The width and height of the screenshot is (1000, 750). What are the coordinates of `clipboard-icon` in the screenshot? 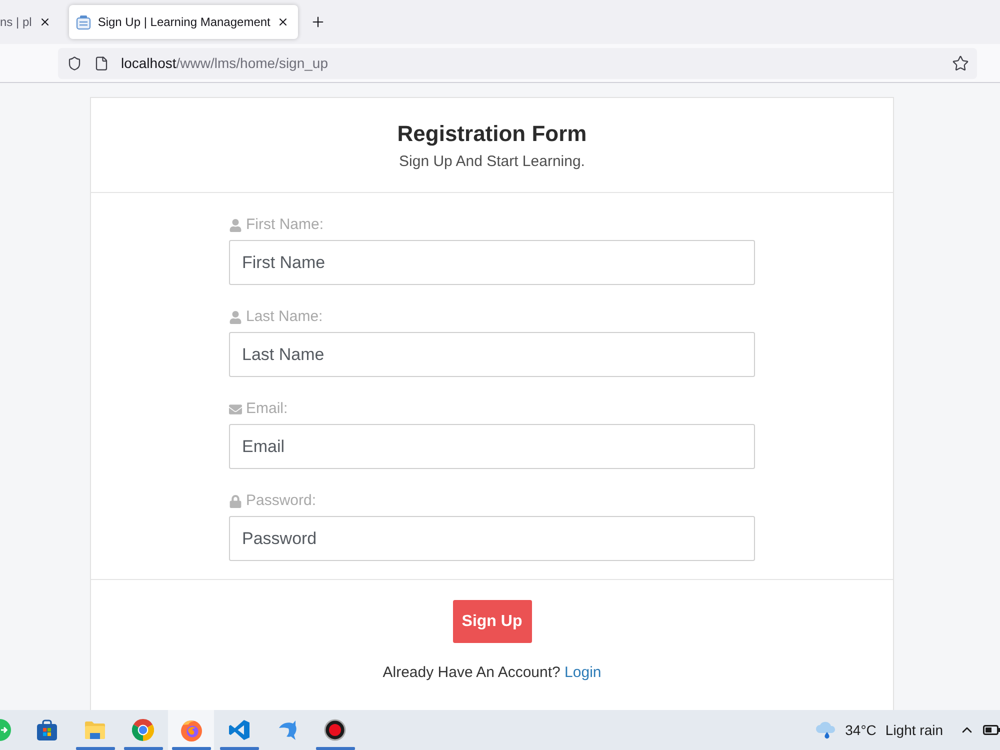 It's located at (83, 22).